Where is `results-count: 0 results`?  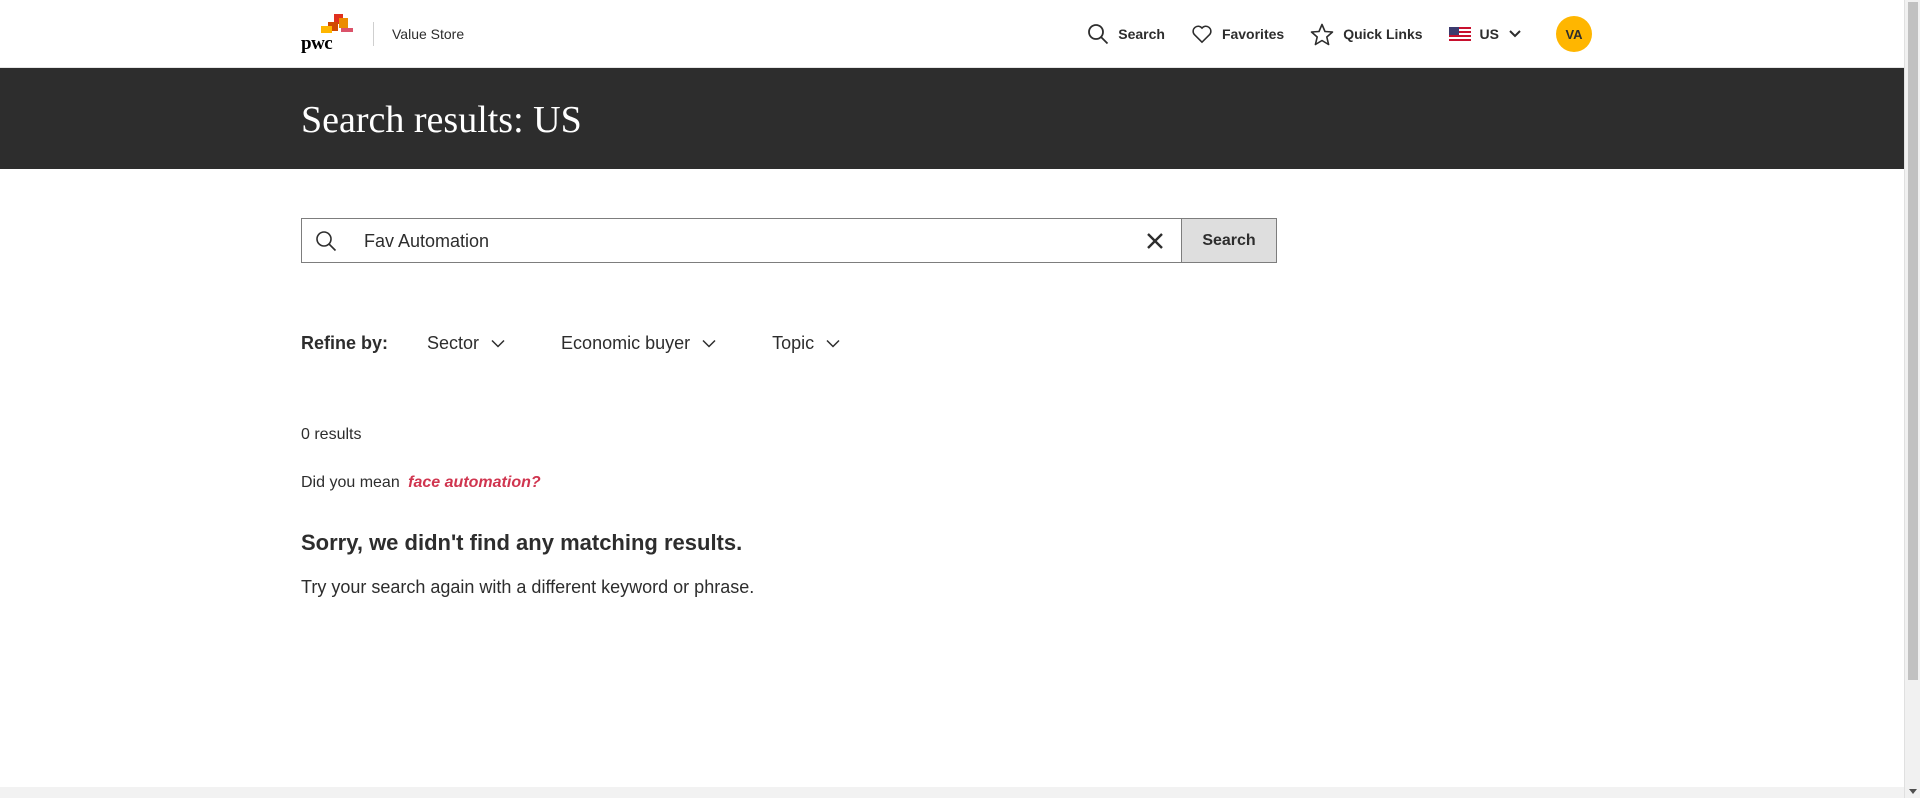
results-count: 0 results is located at coordinates (331, 434).